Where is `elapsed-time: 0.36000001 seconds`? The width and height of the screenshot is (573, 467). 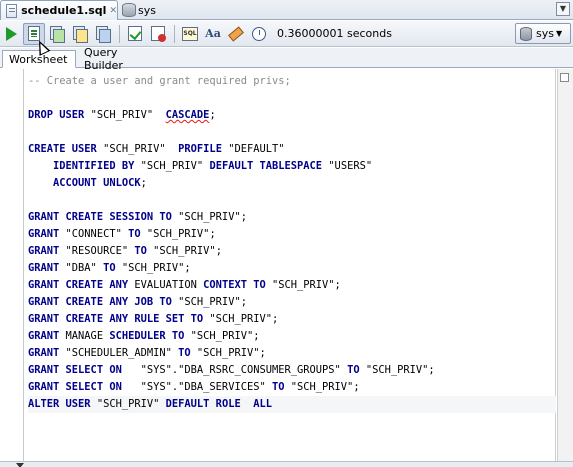
elapsed-time: 0.36000001 seconds is located at coordinates (334, 33).